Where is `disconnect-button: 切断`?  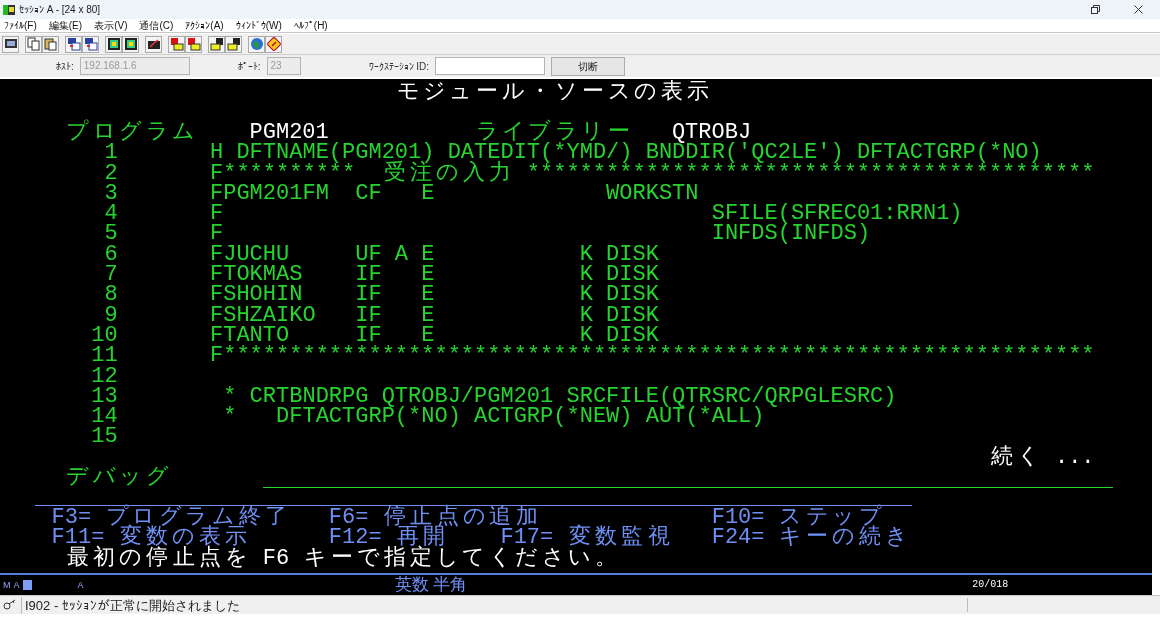
disconnect-button: 切断 is located at coordinates (588, 66).